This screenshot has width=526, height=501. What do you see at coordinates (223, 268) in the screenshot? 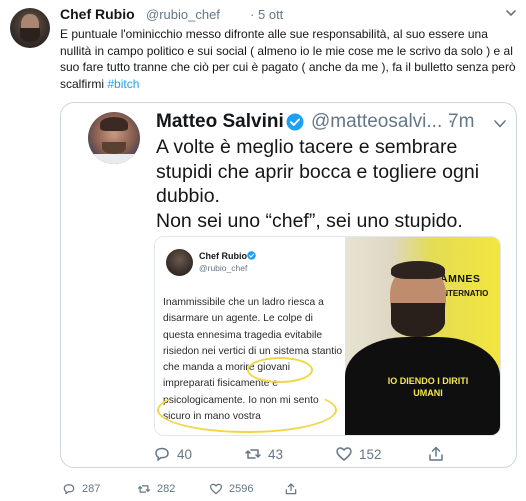
I see `inner-author-handle: @rubio_chef` at bounding box center [223, 268].